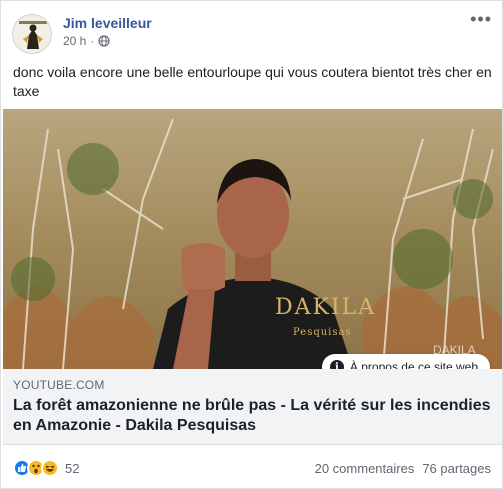 This screenshot has width=503, height=489. I want to click on shirt-brand-text: DAKILA, so click(325, 307).